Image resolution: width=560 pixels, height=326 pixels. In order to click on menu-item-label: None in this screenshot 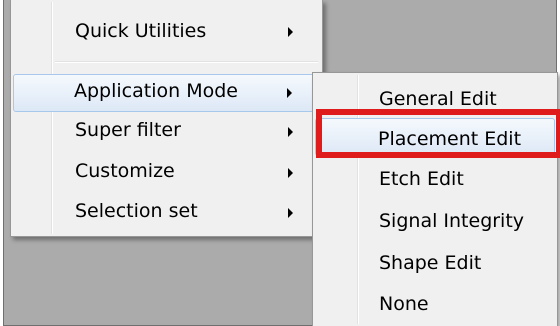, I will do `click(404, 304)`.